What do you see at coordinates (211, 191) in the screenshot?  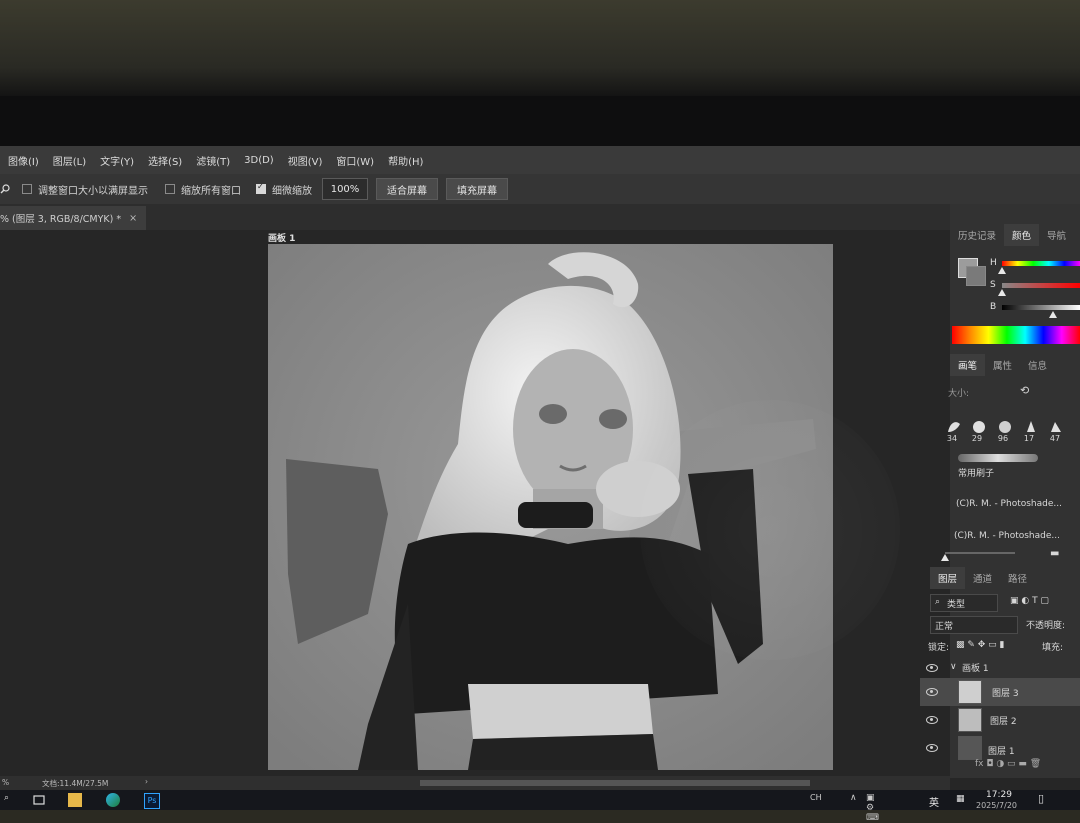 I see `zoom-all-label: 缩放所有窗口` at bounding box center [211, 191].